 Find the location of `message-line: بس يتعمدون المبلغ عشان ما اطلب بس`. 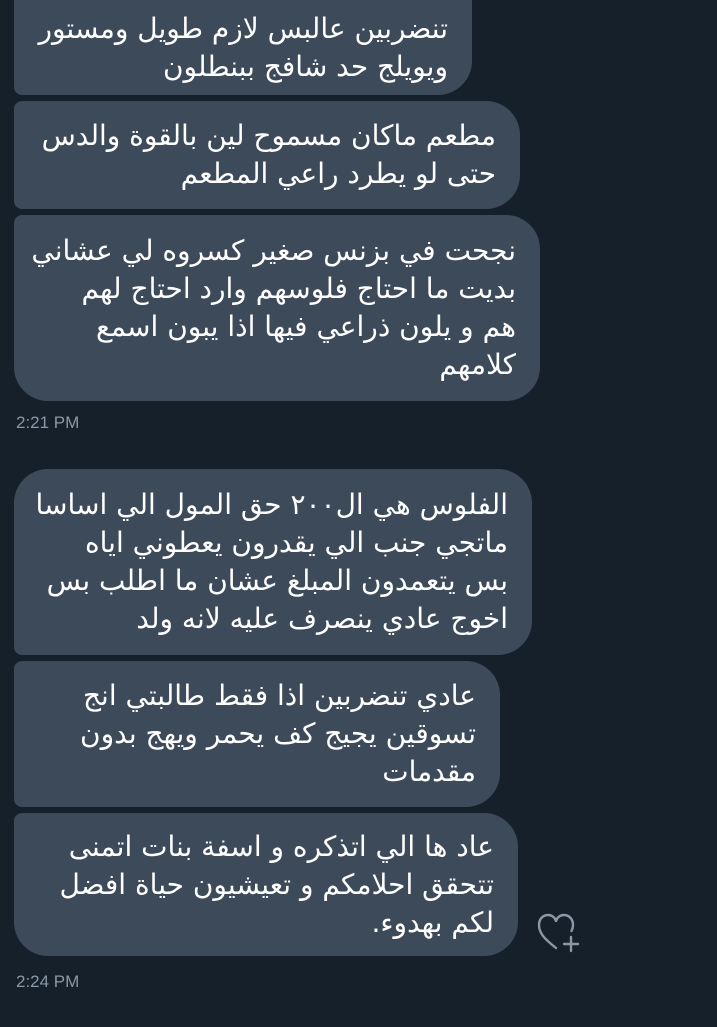

message-line: بس يتعمدون المبلغ عشان ما اطلب بس is located at coordinates (277, 580).